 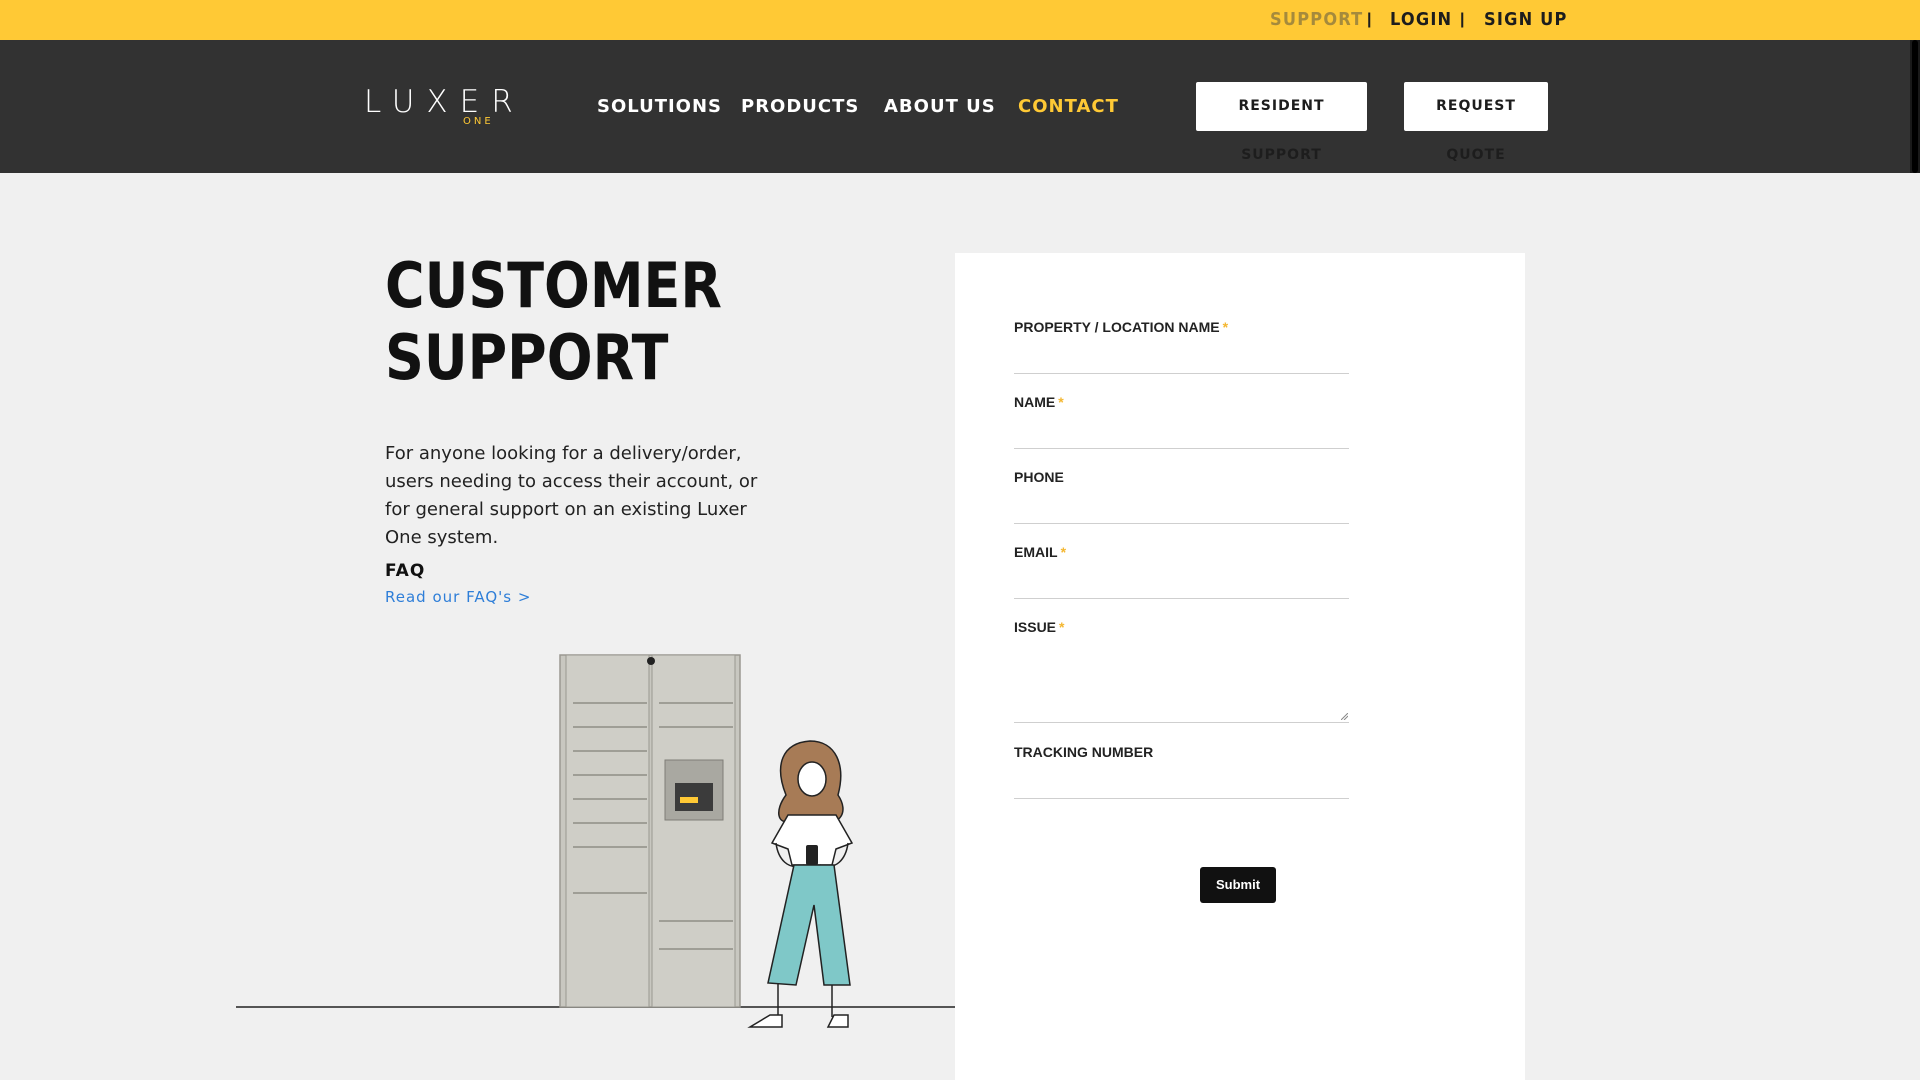 I want to click on field-label: PHONE, so click(x=1039, y=477).